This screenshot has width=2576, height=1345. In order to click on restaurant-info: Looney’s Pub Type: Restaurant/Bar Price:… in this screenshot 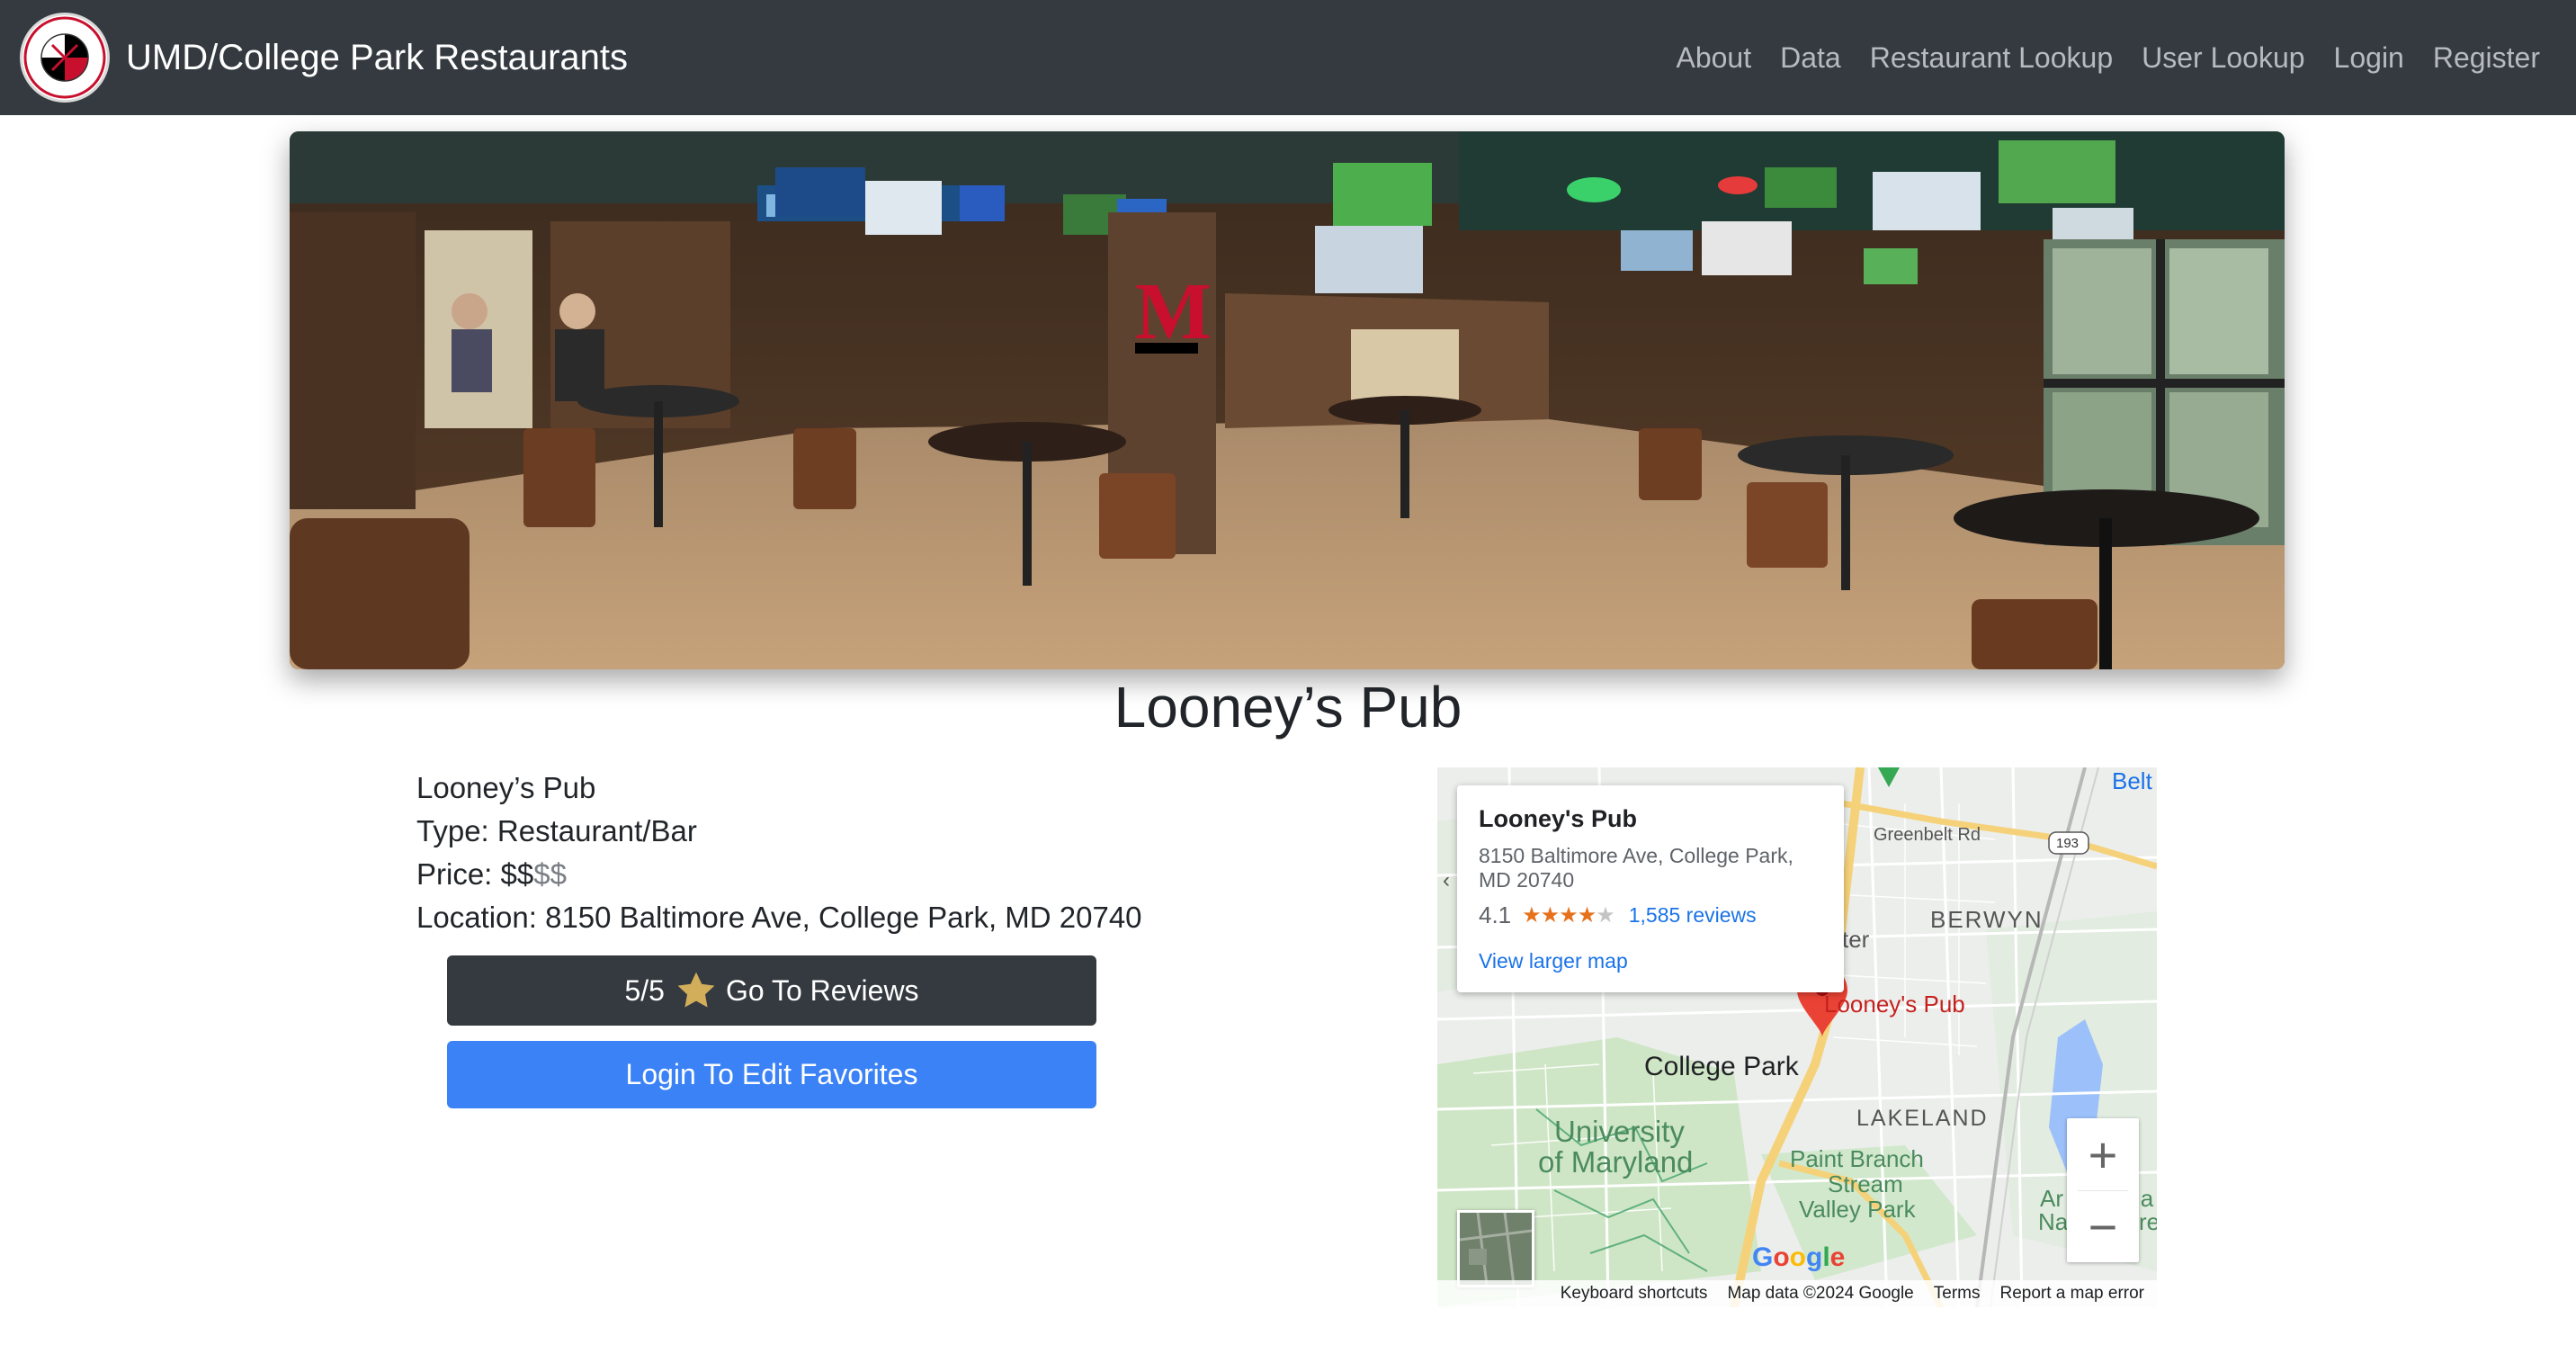, I will do `click(779, 853)`.